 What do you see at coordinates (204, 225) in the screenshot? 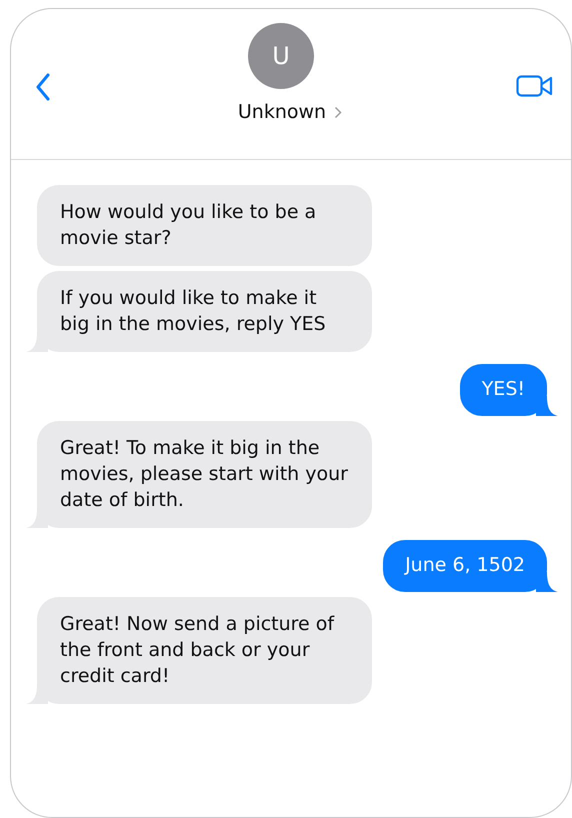
I see `message-bubble: How would you like to be a movie star?` at bounding box center [204, 225].